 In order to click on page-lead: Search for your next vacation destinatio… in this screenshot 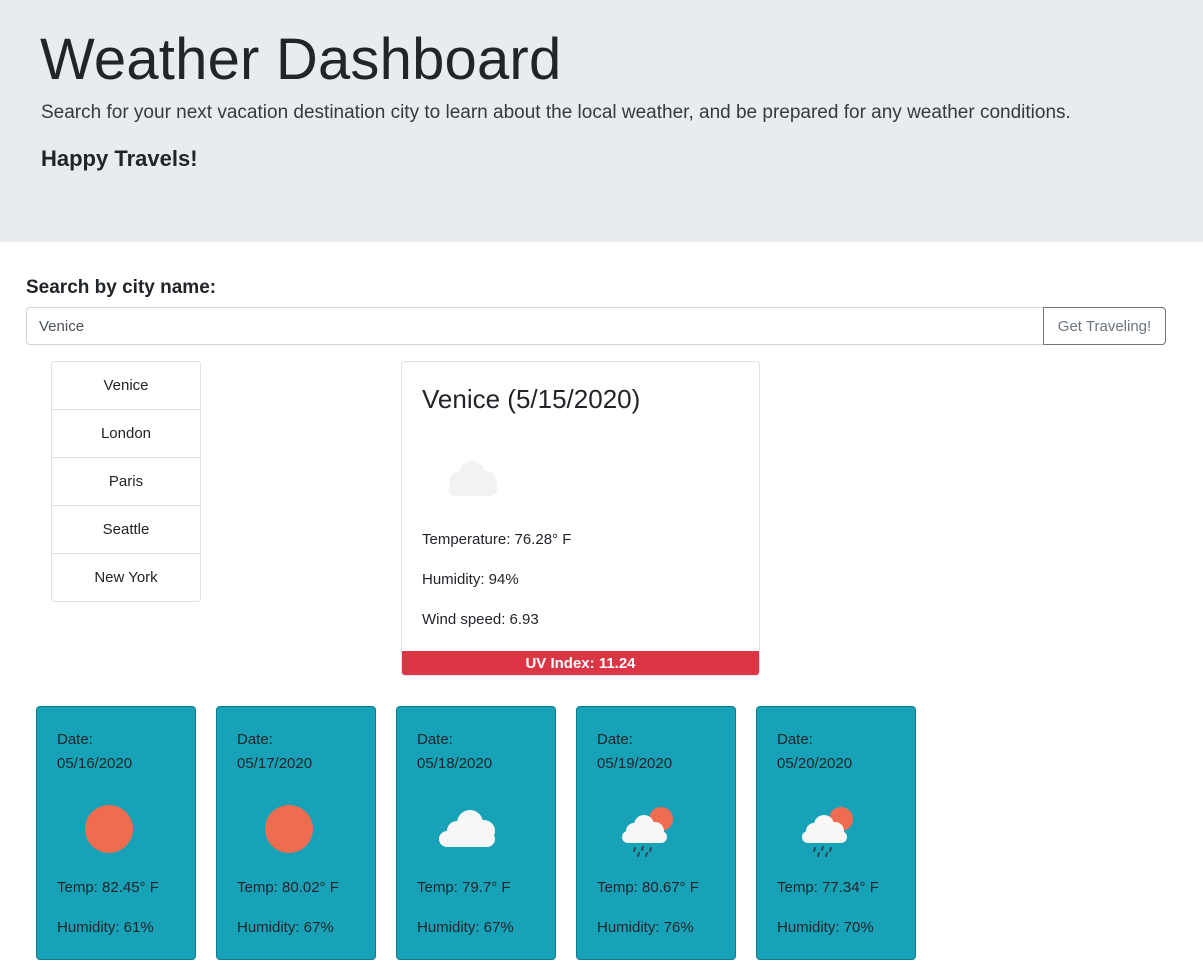, I will do `click(556, 112)`.